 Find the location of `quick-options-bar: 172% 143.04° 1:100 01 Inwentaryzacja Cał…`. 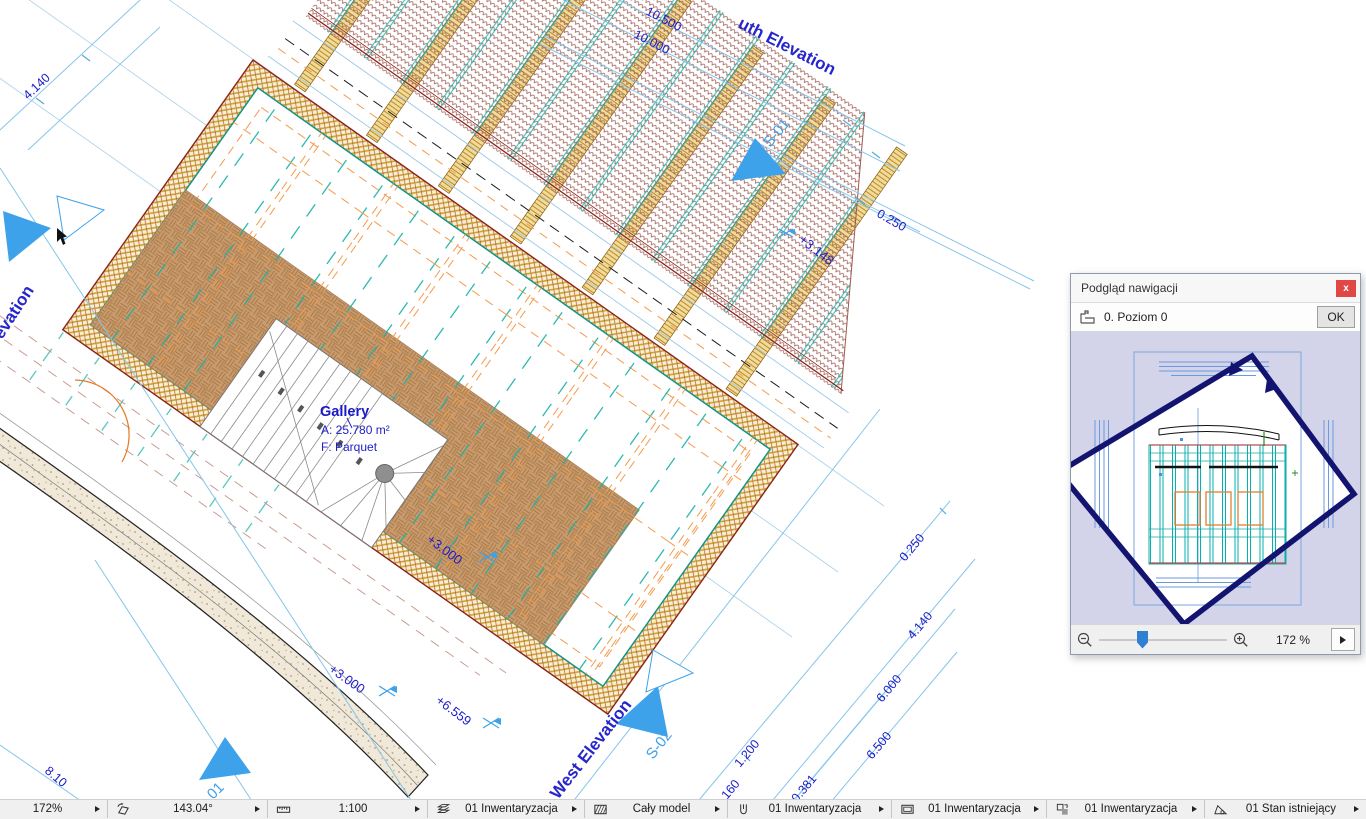

quick-options-bar: 172% 143.04° 1:100 01 Inwentaryzacja Cał… is located at coordinates (683, 809).